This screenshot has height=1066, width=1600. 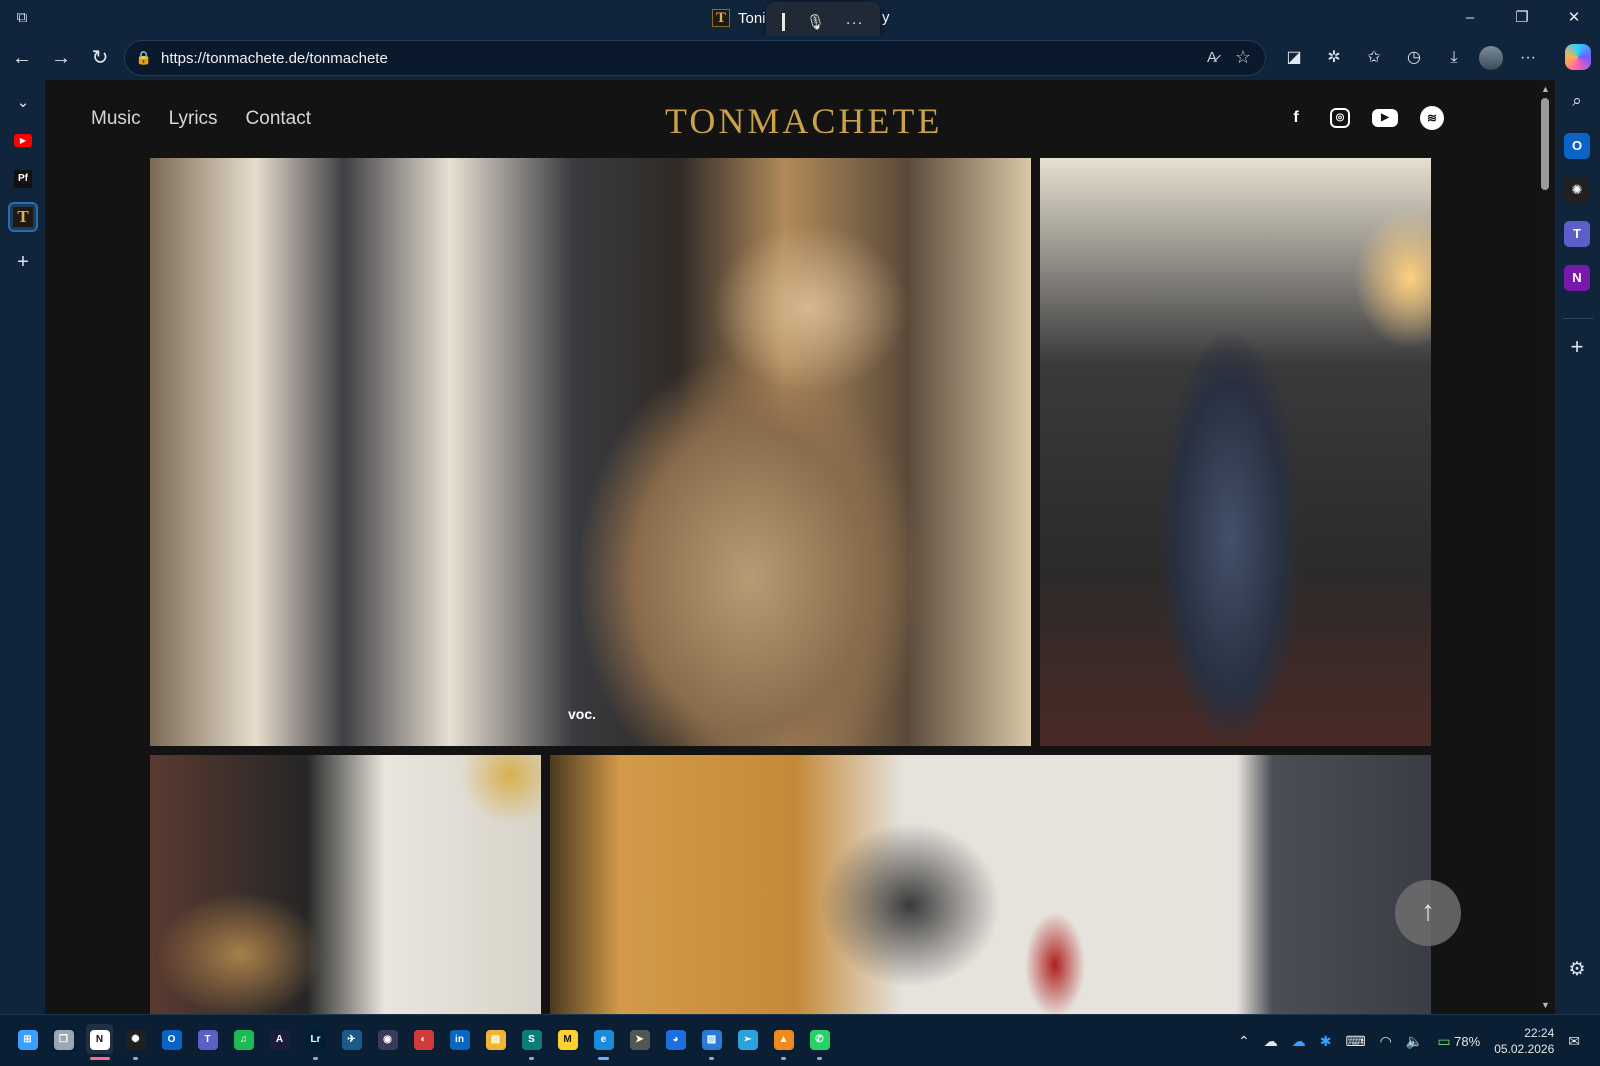 What do you see at coordinates (1299, 1041) in the screenshot?
I see `onedrive-icon: ☁` at bounding box center [1299, 1041].